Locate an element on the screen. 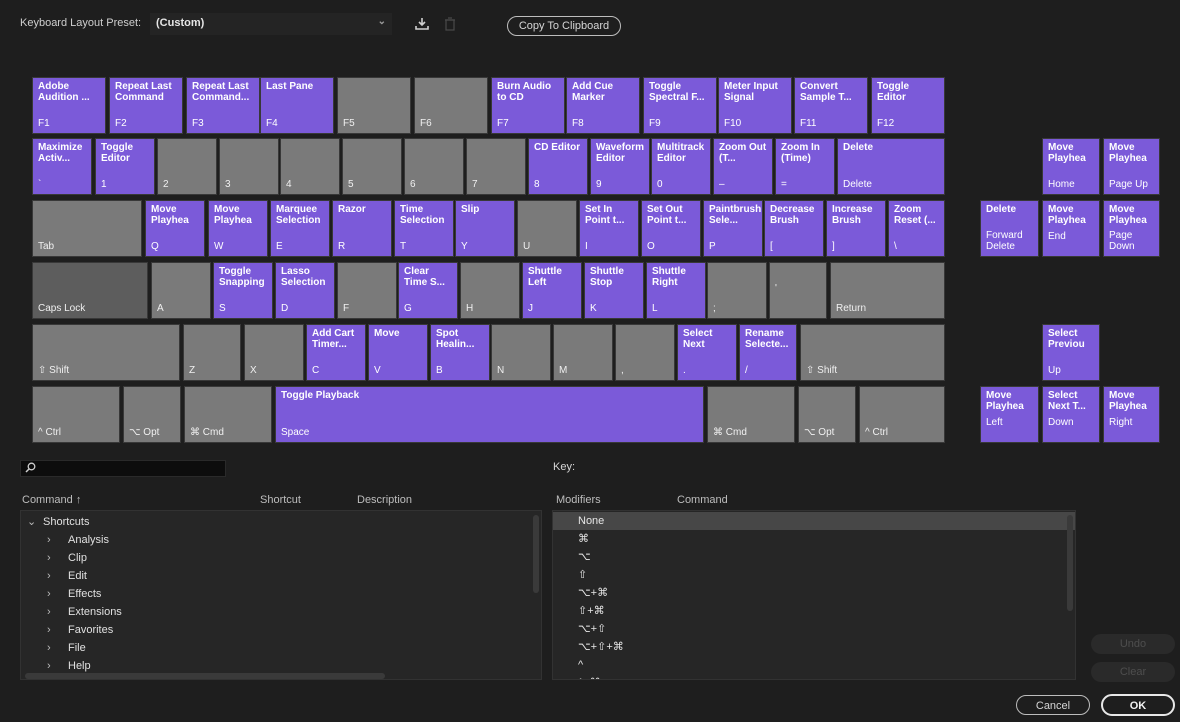 The width and height of the screenshot is (1180, 722). tree-item: › Favorites is located at coordinates (80, 630).